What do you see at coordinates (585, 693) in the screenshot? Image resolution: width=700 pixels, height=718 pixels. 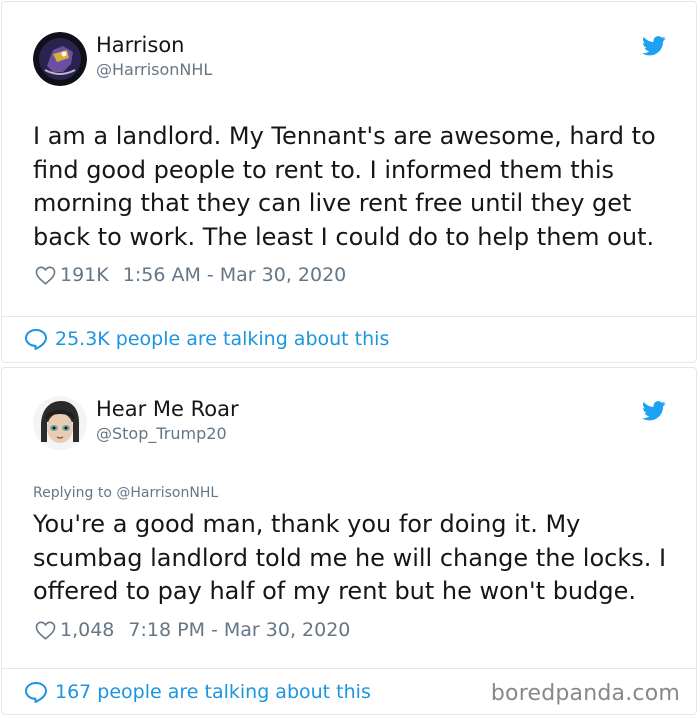 I see `watermark: boredpanda.com` at bounding box center [585, 693].